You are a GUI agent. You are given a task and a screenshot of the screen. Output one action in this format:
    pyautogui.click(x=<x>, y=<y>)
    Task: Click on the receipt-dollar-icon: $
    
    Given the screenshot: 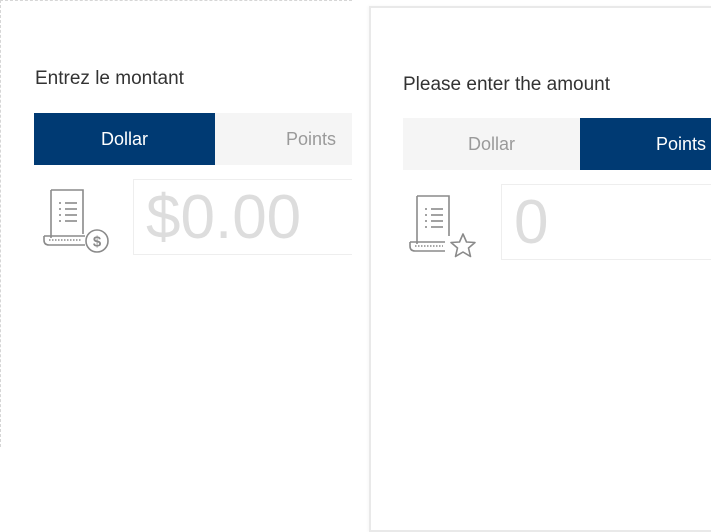 What is the action you would take?
    pyautogui.click(x=80, y=224)
    